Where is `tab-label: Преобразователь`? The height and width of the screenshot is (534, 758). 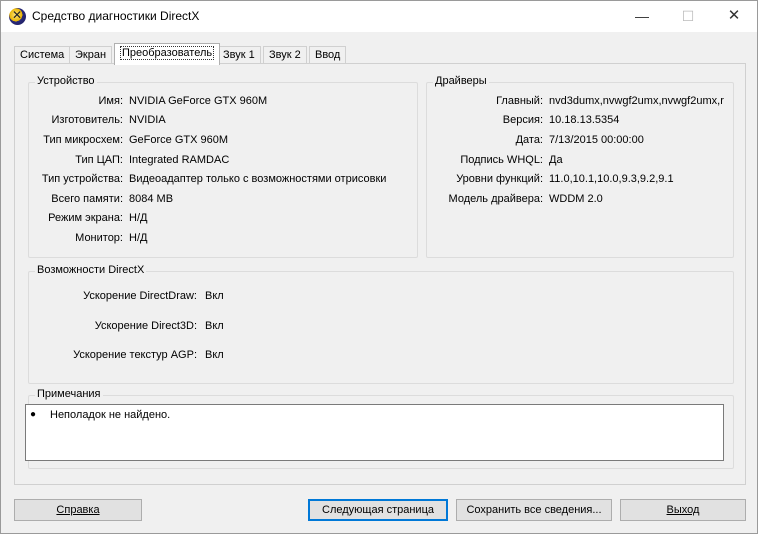
tab-label: Преобразователь is located at coordinates (167, 53).